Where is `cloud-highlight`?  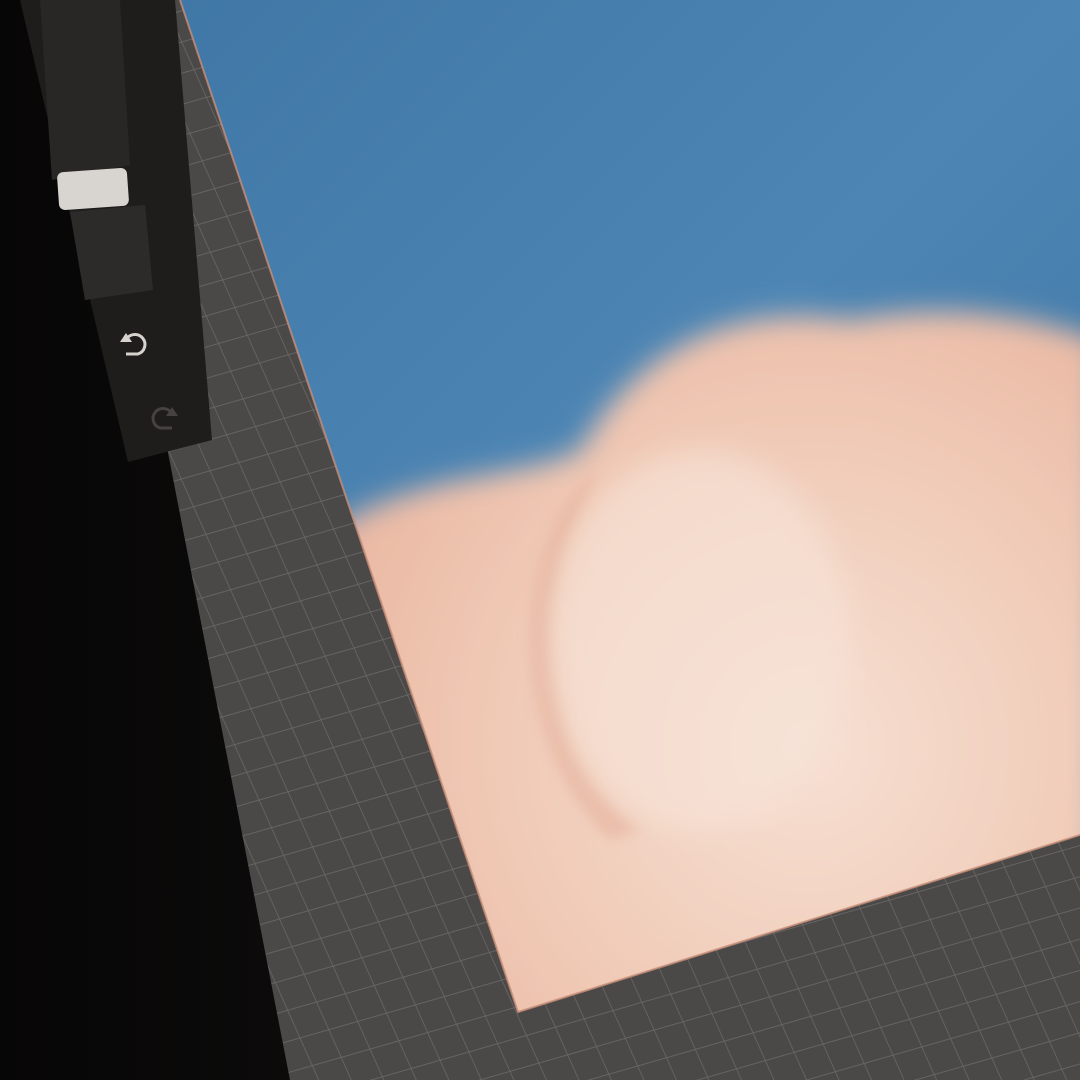
cloud-highlight is located at coordinates (700, 640).